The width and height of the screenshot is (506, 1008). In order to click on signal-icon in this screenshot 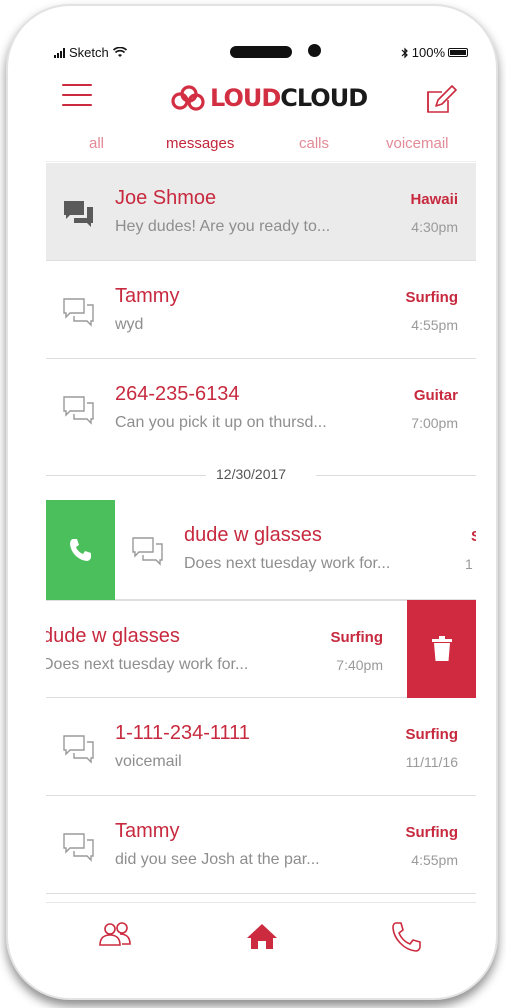, I will do `click(59, 52)`.